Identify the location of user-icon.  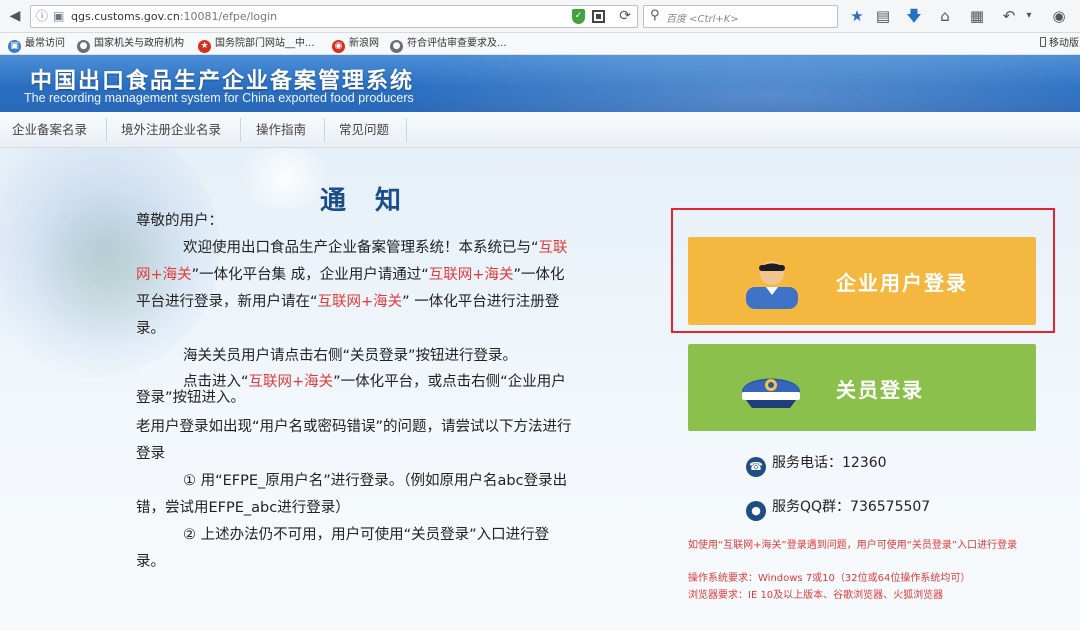
(772, 285).